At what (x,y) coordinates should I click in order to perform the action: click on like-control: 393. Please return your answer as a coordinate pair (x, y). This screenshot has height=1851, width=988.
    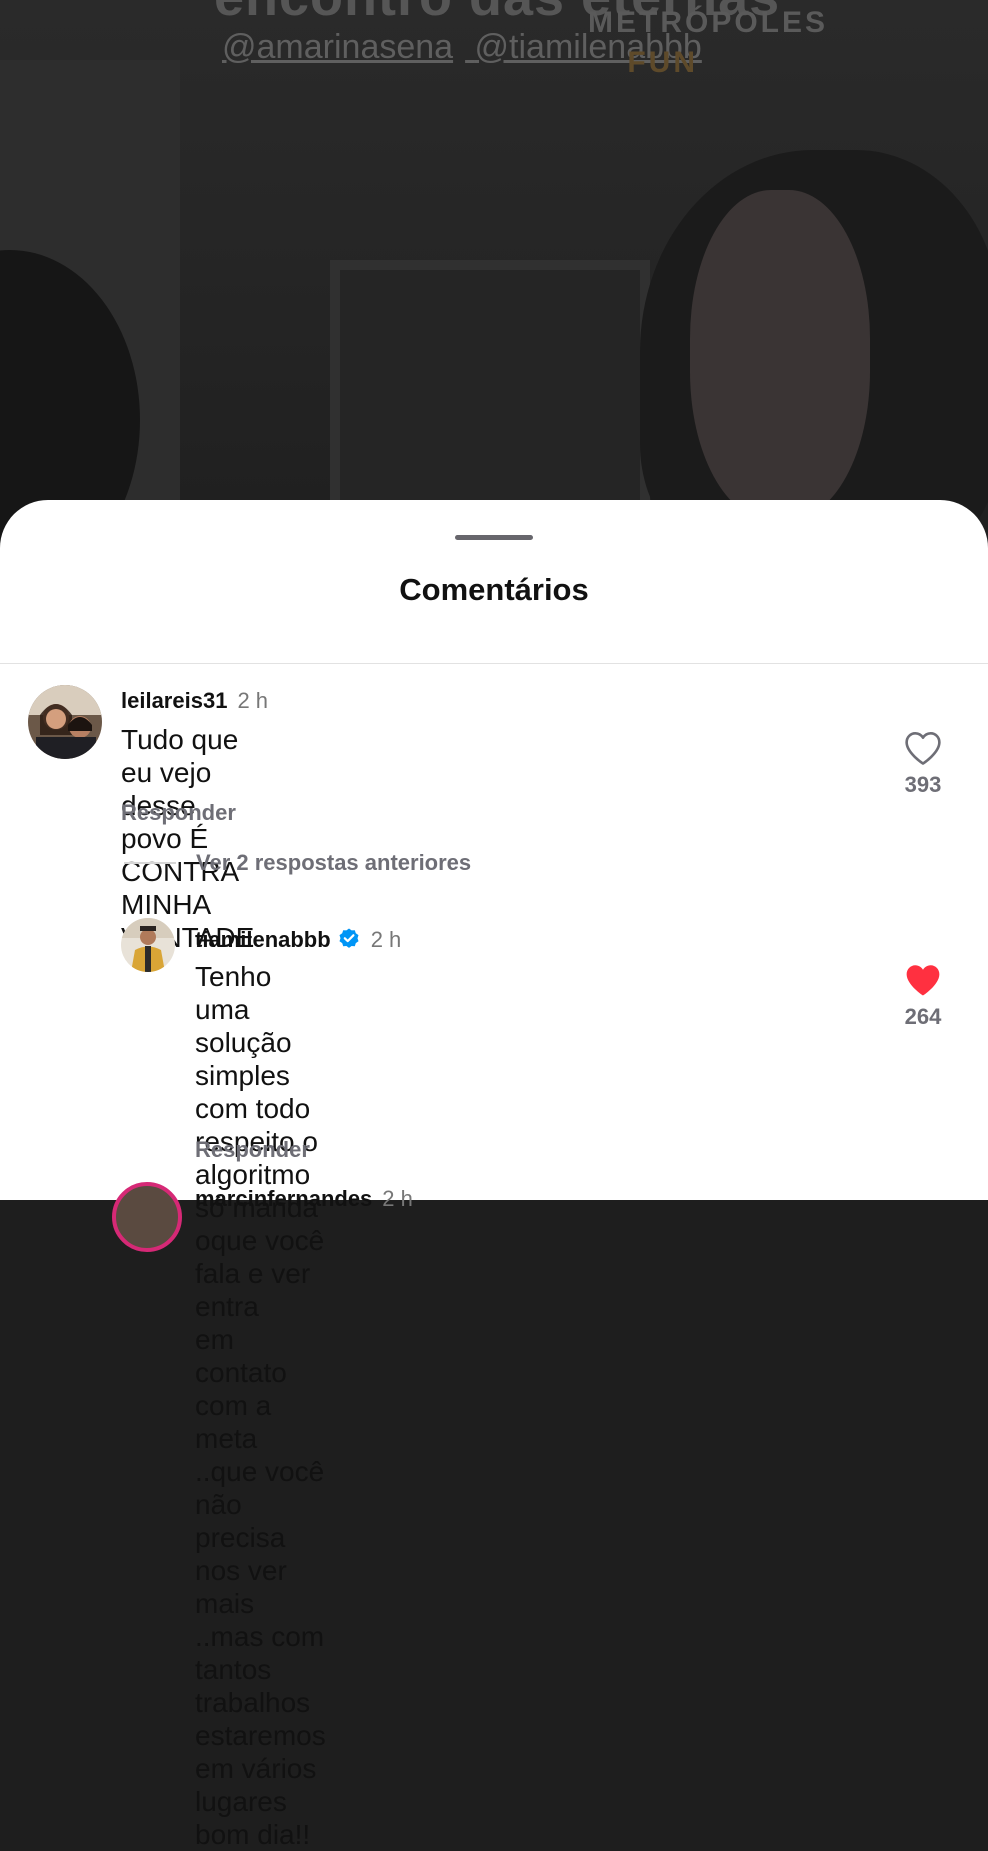
    Looking at the image, I should click on (923, 764).